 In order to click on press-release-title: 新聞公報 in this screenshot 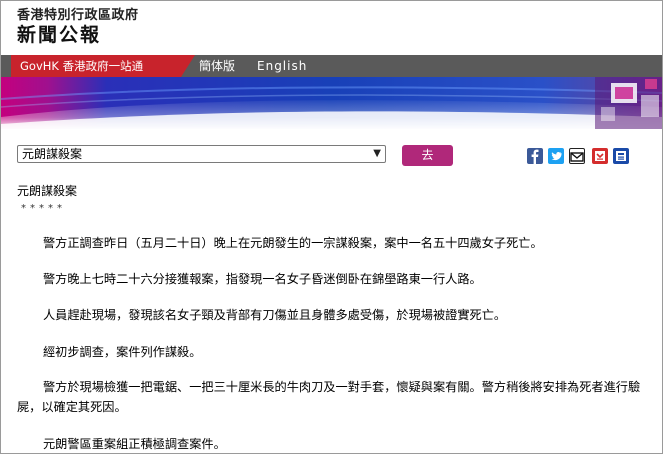, I will do `click(59, 33)`.